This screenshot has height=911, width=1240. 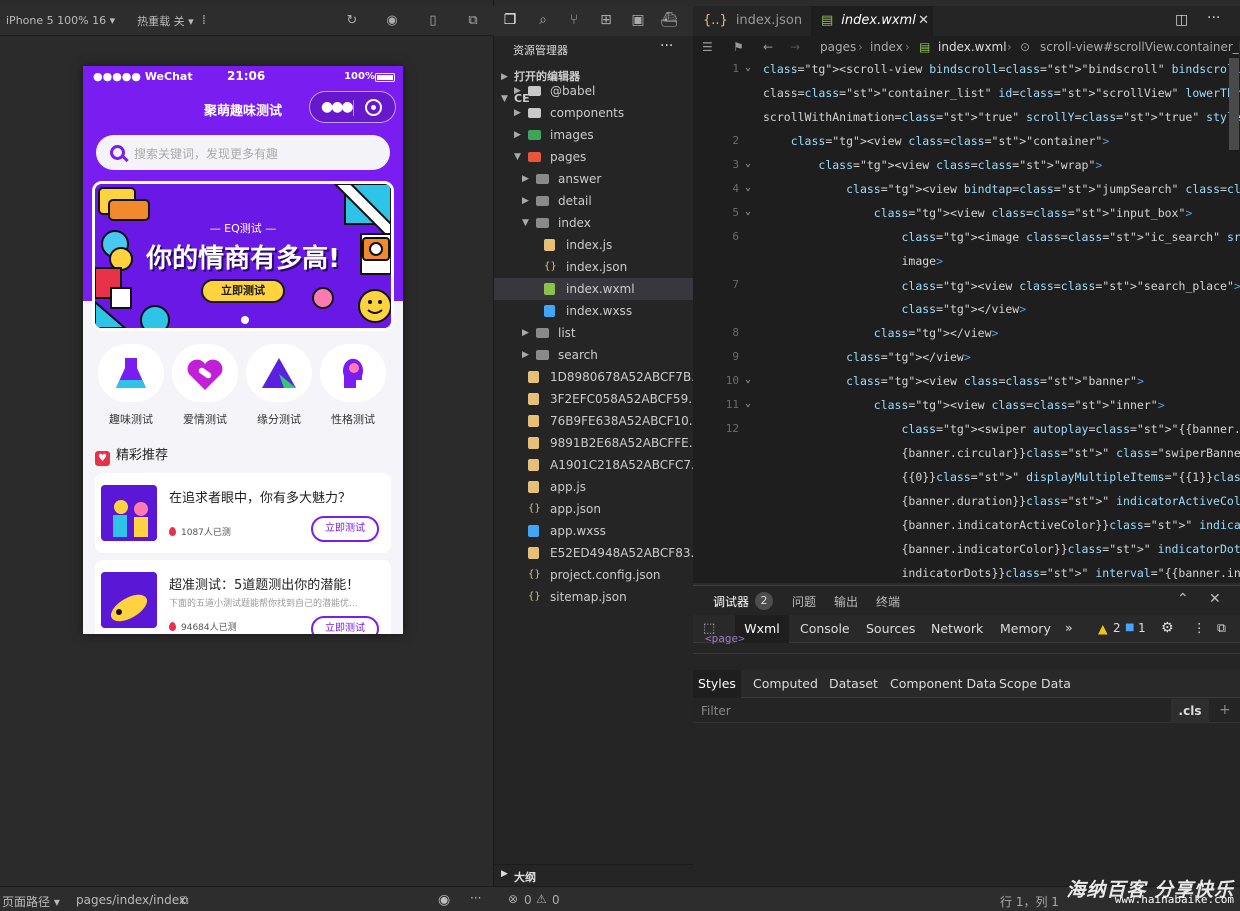 What do you see at coordinates (943, 683) in the screenshot?
I see `tab-component-data: Component Data` at bounding box center [943, 683].